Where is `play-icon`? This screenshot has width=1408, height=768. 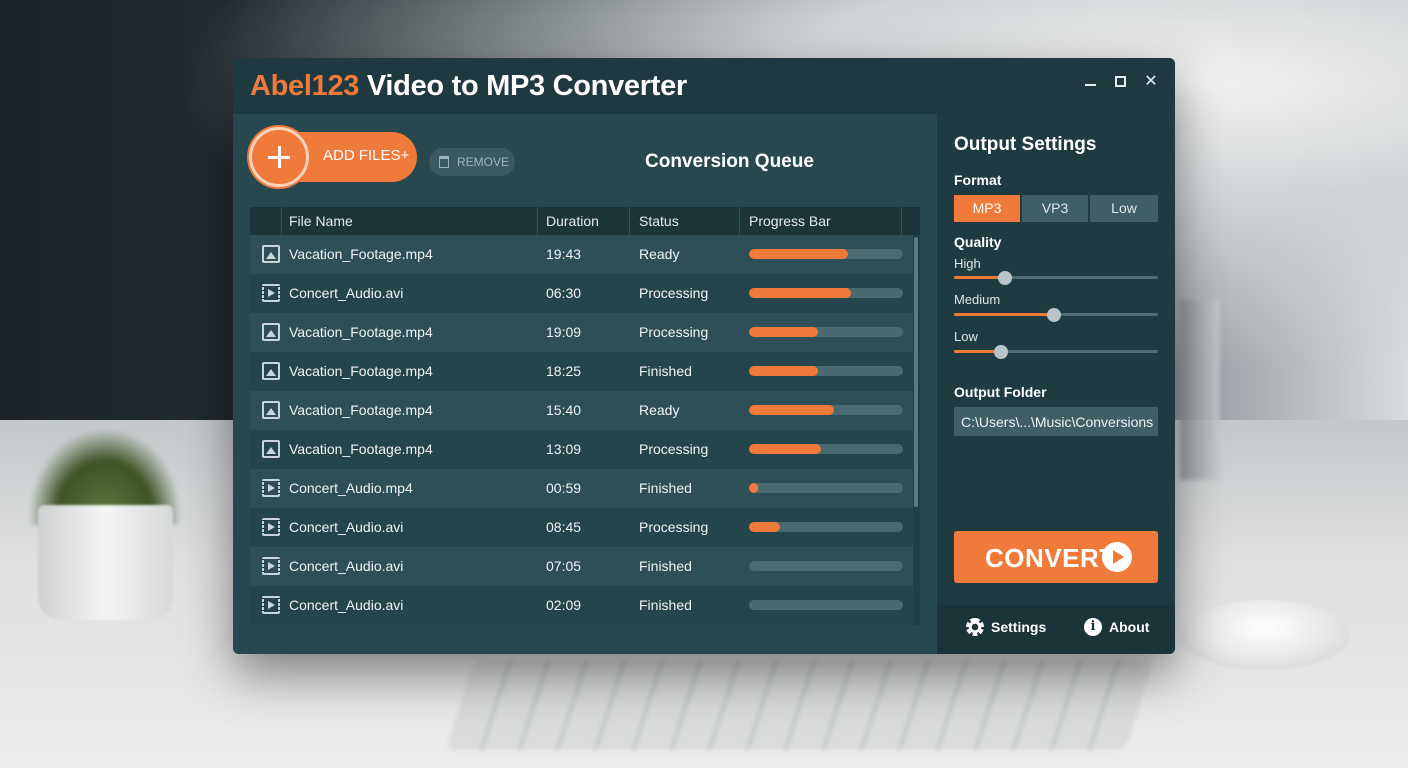 play-icon is located at coordinates (1117, 557).